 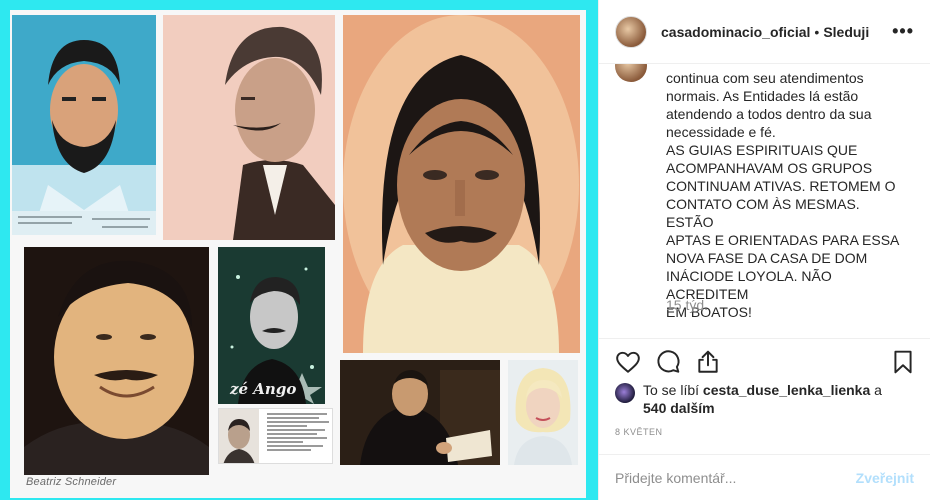 What do you see at coordinates (249, 127) in the screenshot?
I see `portrait-mustached-man-sepia` at bounding box center [249, 127].